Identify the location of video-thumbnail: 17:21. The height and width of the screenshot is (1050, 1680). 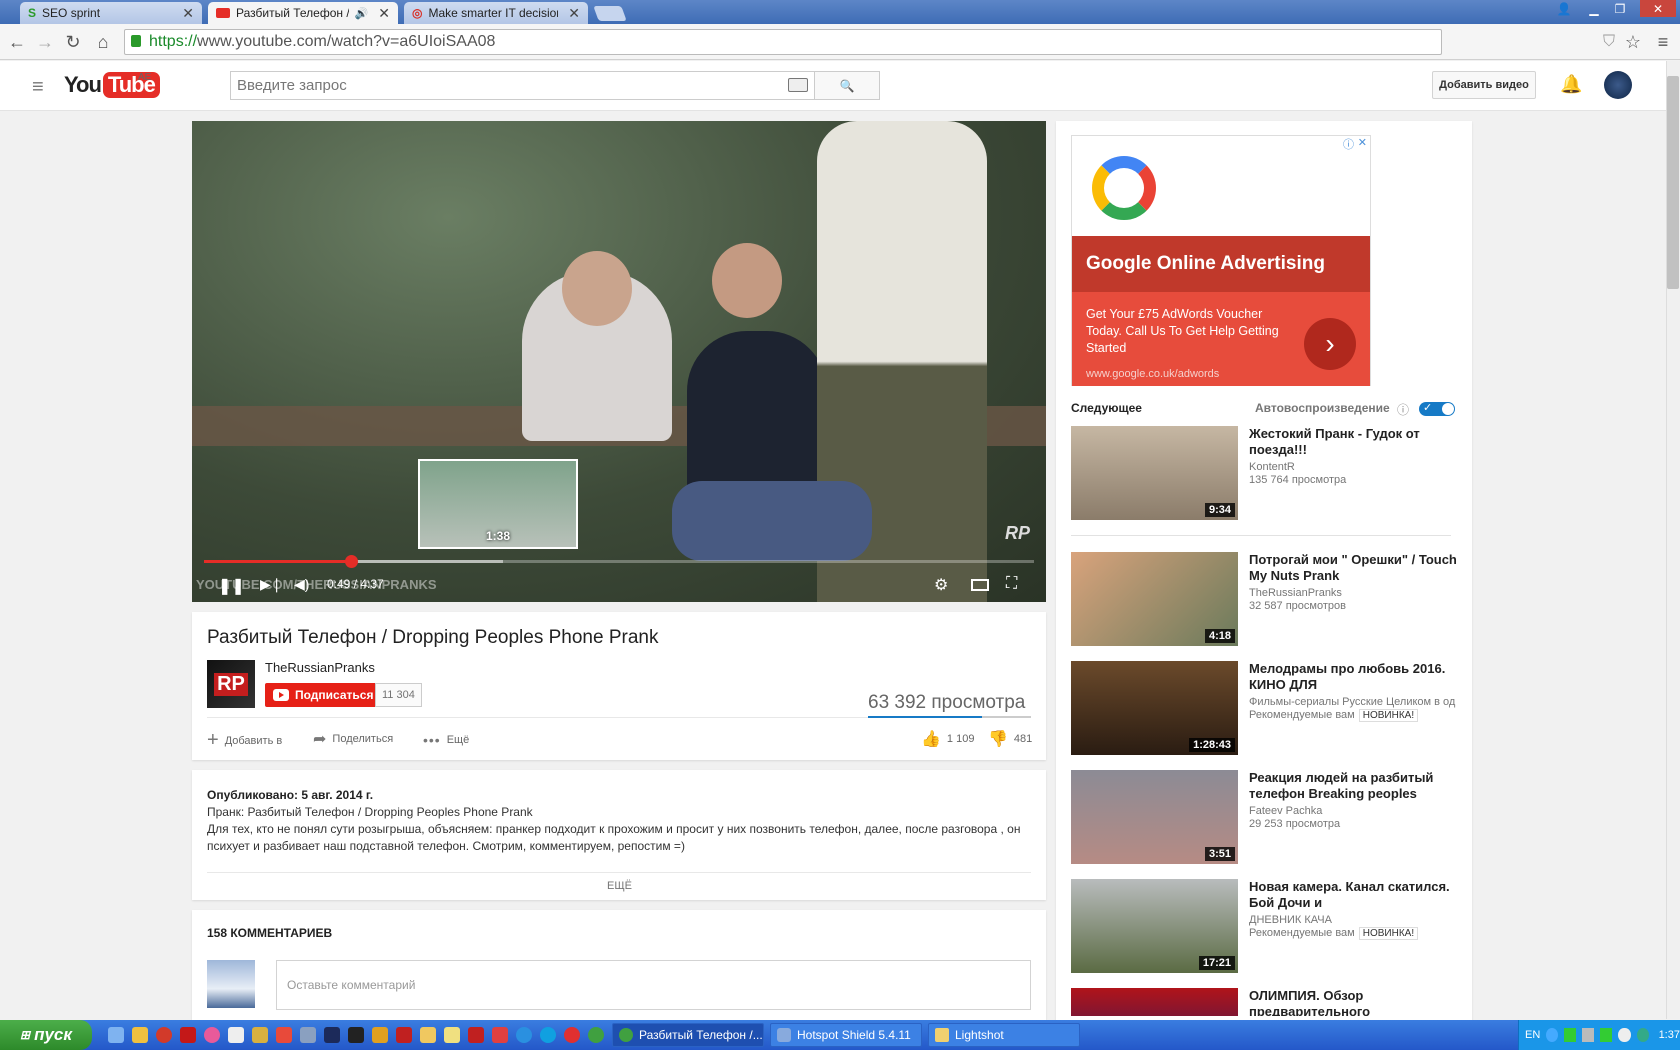
(1154, 926).